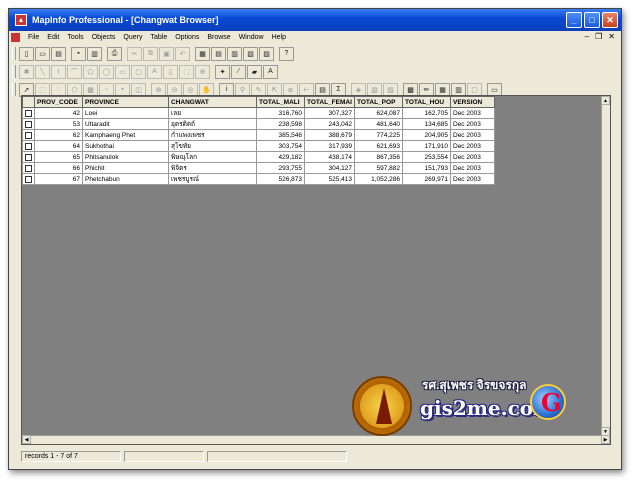 This screenshot has width=633, height=480. I want to click on ellipse-icon: ◯, so click(106, 71).